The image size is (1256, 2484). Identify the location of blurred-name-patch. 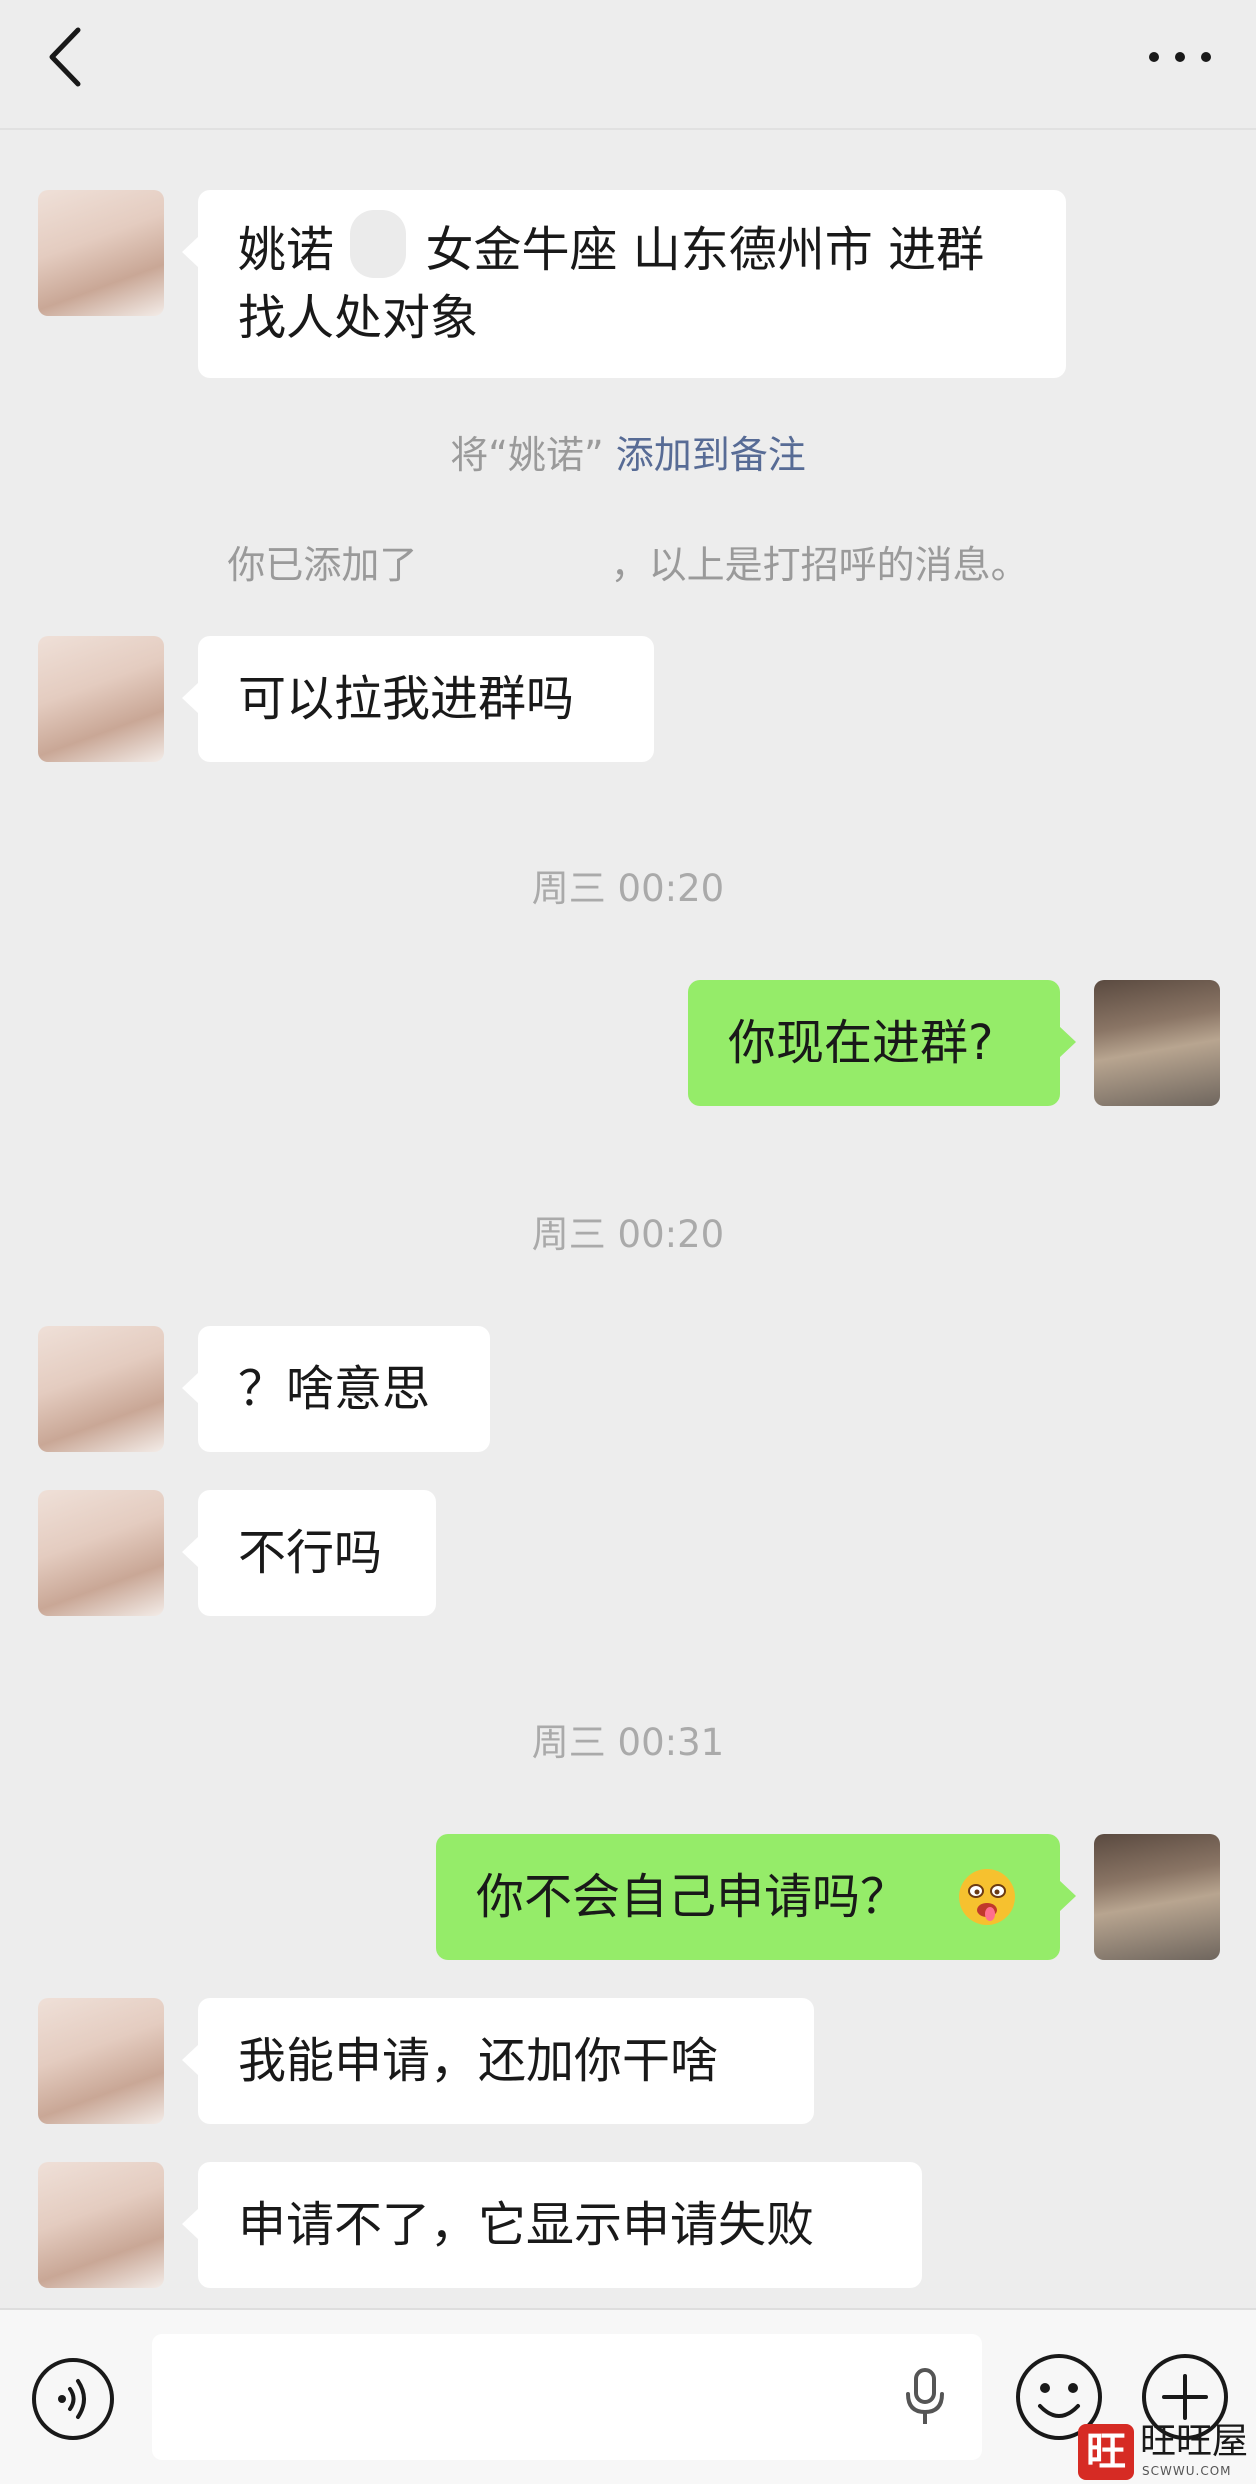
(378, 244).